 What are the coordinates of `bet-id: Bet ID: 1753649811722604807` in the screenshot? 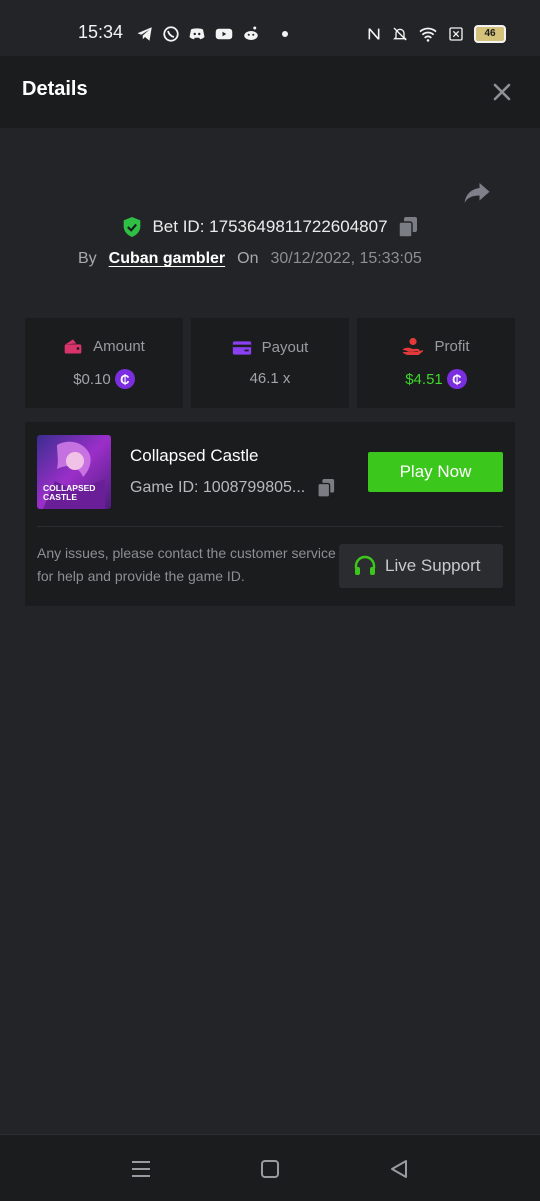 It's located at (270, 226).